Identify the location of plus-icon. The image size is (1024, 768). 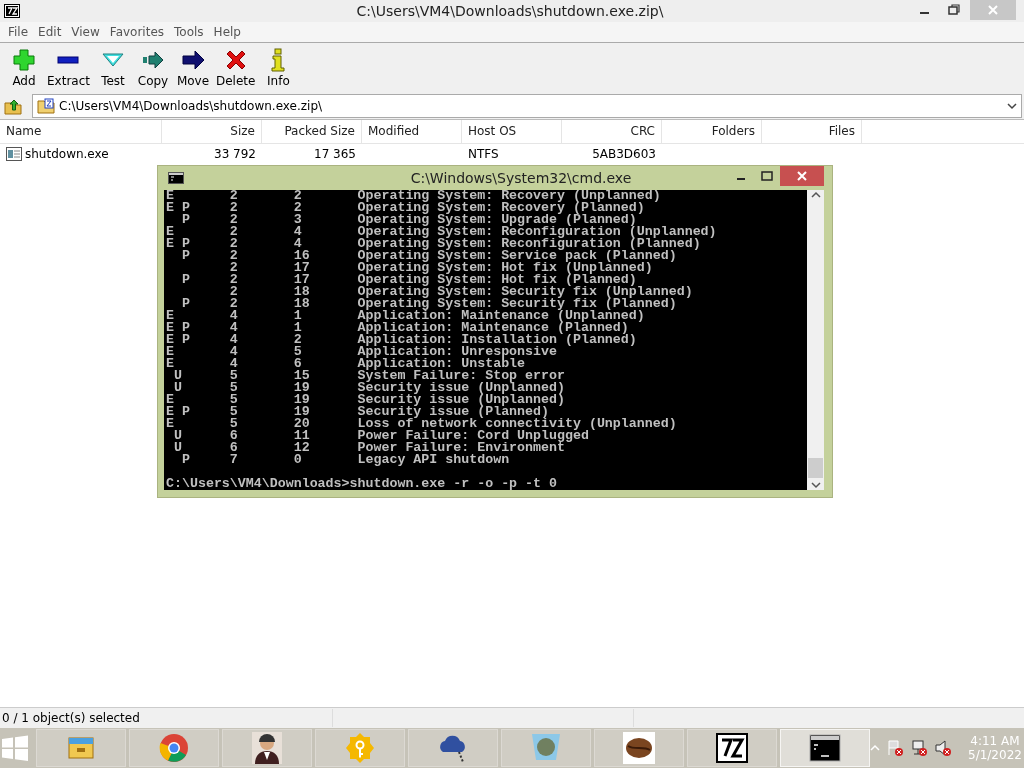
(24, 60).